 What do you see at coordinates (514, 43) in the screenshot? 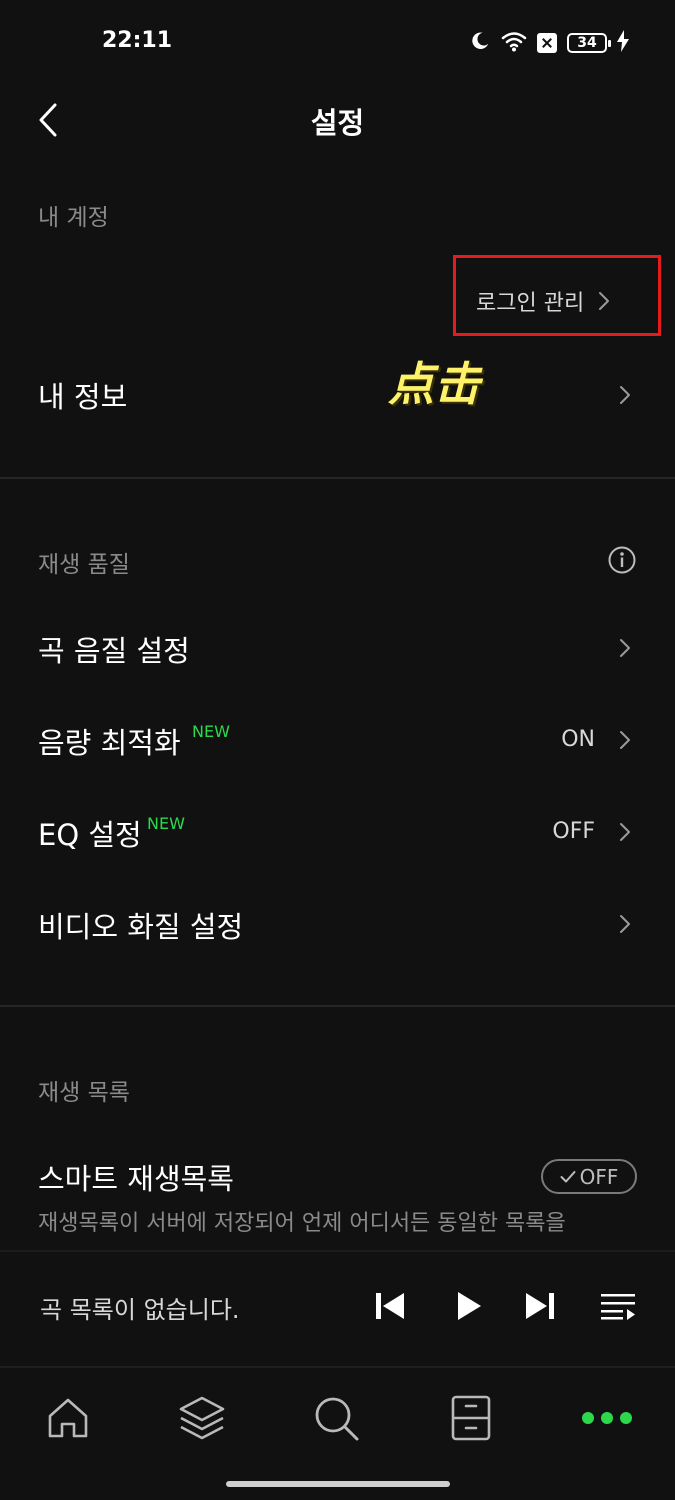
I see `wifi-icon` at bounding box center [514, 43].